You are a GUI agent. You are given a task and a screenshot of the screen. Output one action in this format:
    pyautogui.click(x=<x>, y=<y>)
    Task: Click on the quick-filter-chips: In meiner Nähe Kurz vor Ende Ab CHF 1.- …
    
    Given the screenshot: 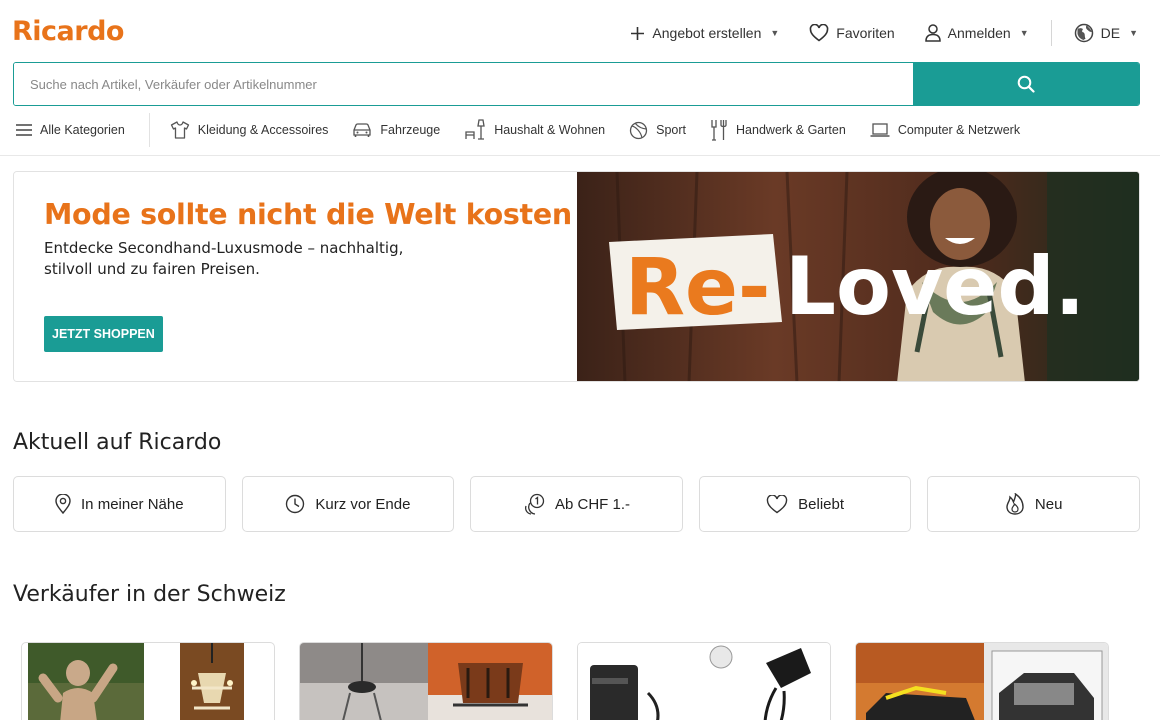 What is the action you would take?
    pyautogui.click(x=576, y=504)
    